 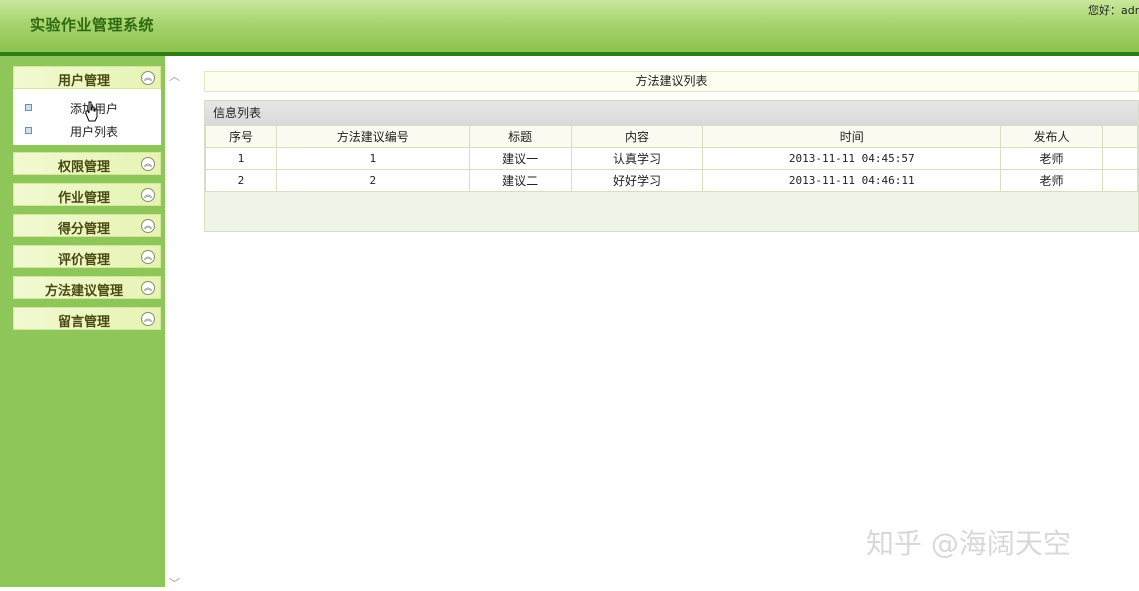 I want to click on cell-title: 建议二, so click(x=520, y=180).